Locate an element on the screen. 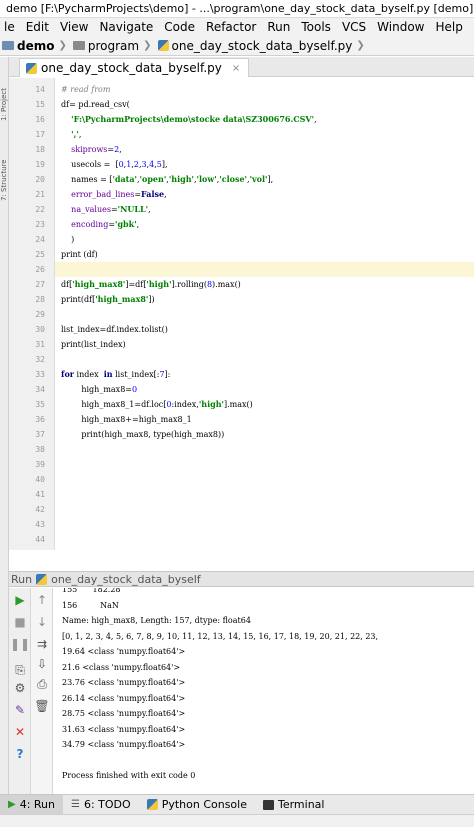 The width and height of the screenshot is (474, 827). menu-code: Code is located at coordinates (181, 27).